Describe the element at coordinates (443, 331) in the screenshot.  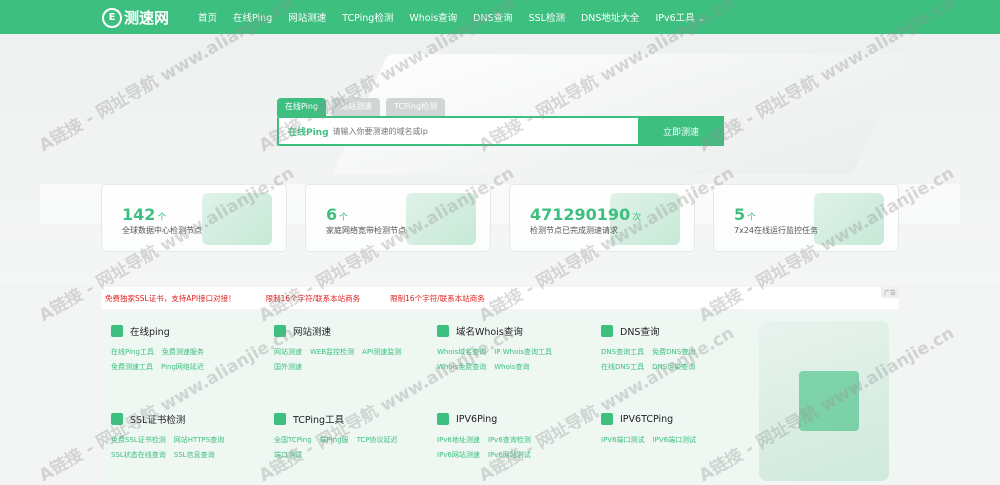
I see `whois-icon` at that location.